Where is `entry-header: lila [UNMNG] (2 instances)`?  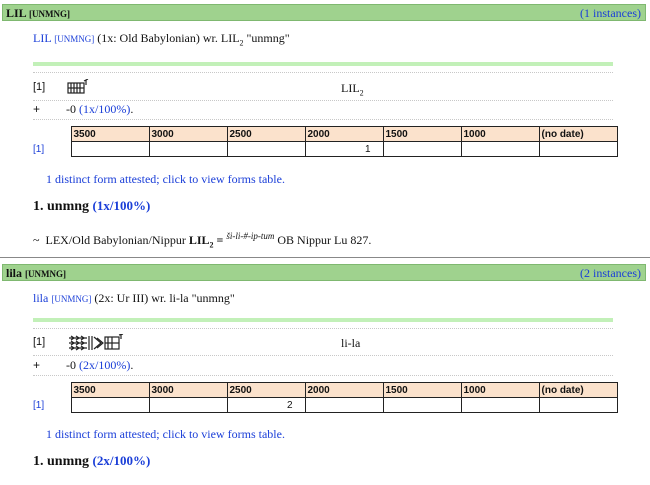
entry-header: lila [UNMNG] (2 instances) is located at coordinates (324, 272).